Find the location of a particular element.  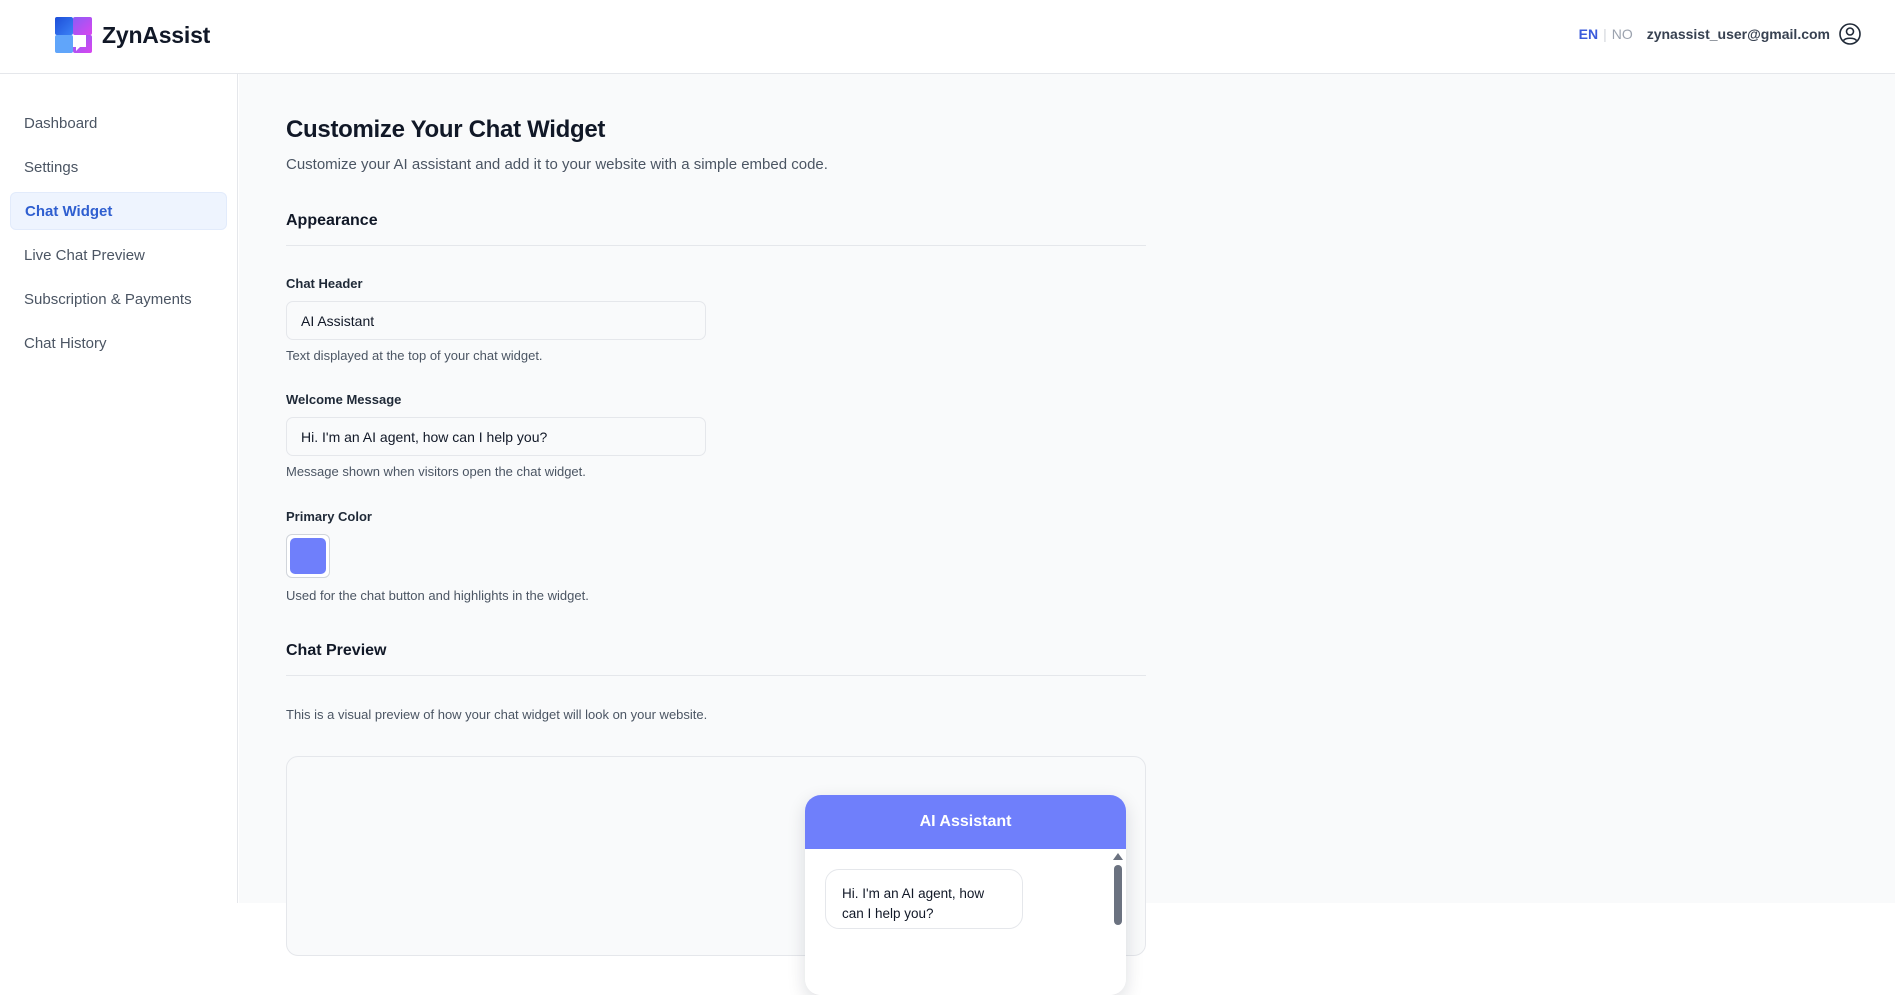

welcome-message-bubble: Hi. I'm an AI agent, how can I help you? is located at coordinates (924, 899).